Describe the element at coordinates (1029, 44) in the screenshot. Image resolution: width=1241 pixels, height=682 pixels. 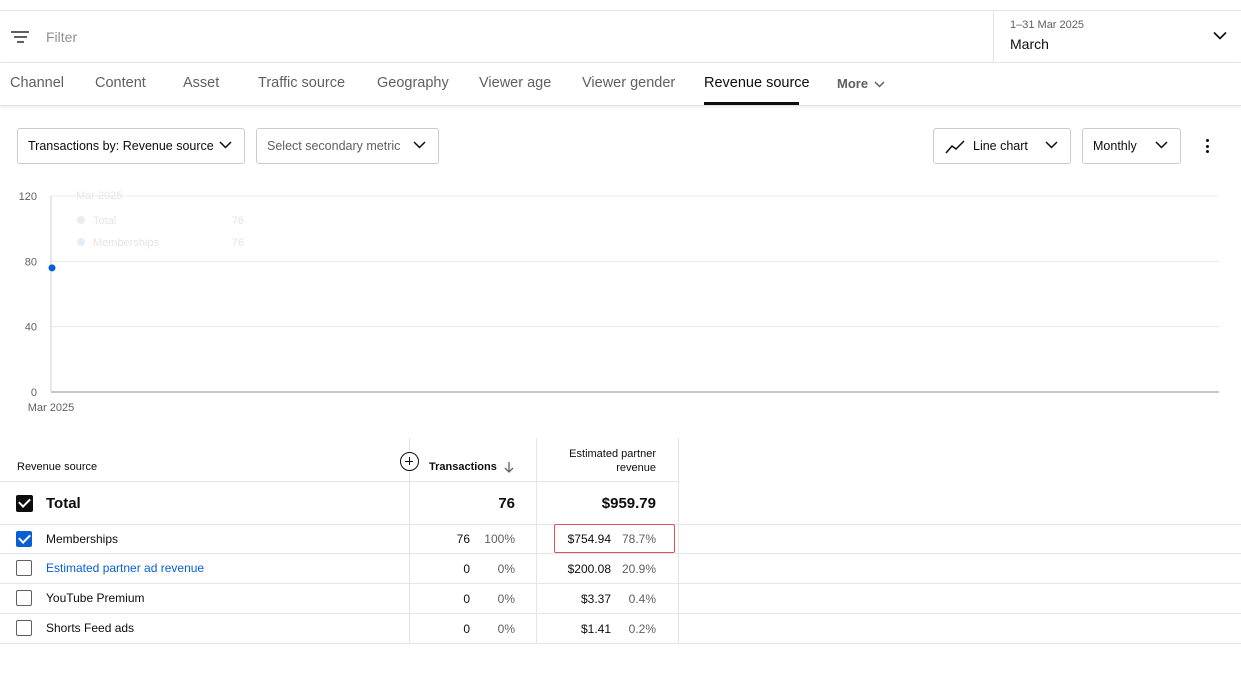
I see `date-period-label: March` at that location.